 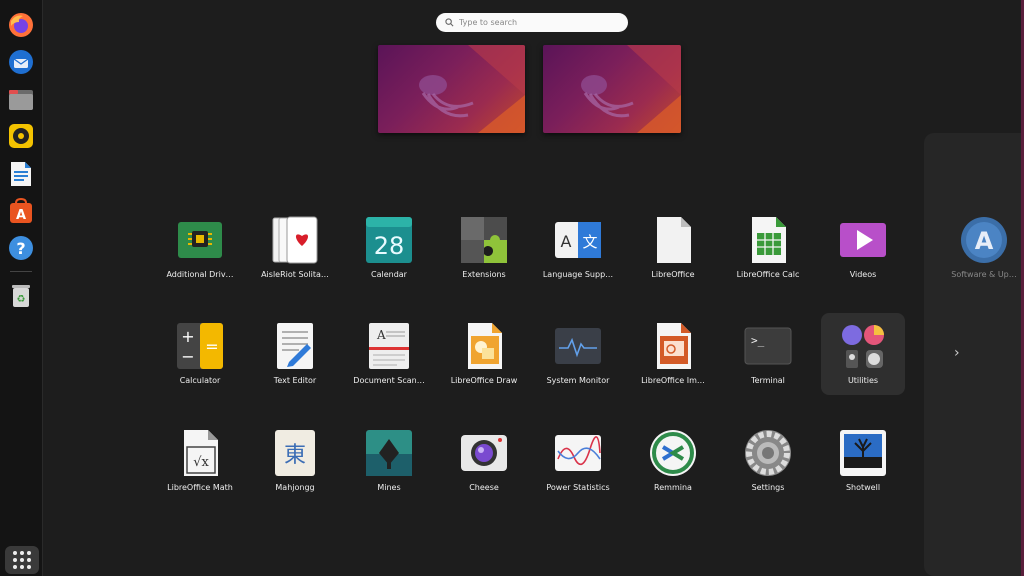 I want to click on spreadsheet-icon, so click(x=768, y=240).